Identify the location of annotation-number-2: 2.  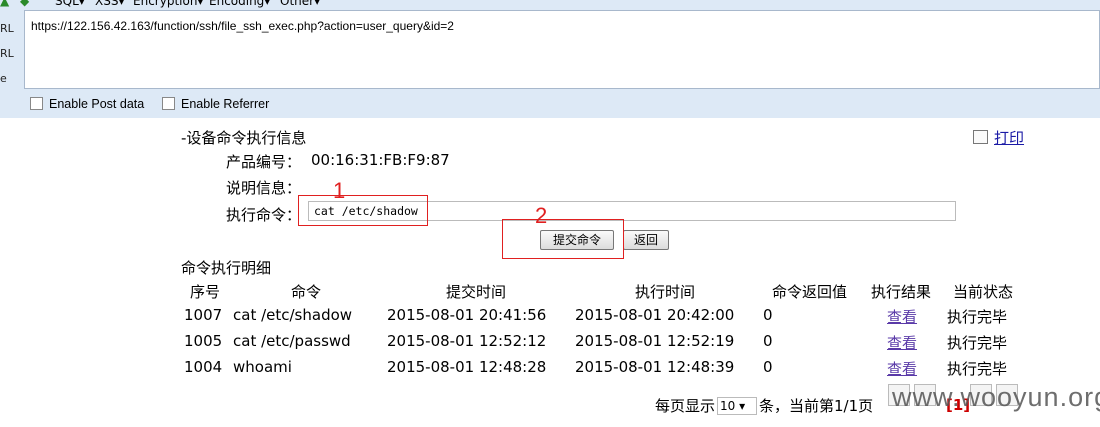
(541, 215).